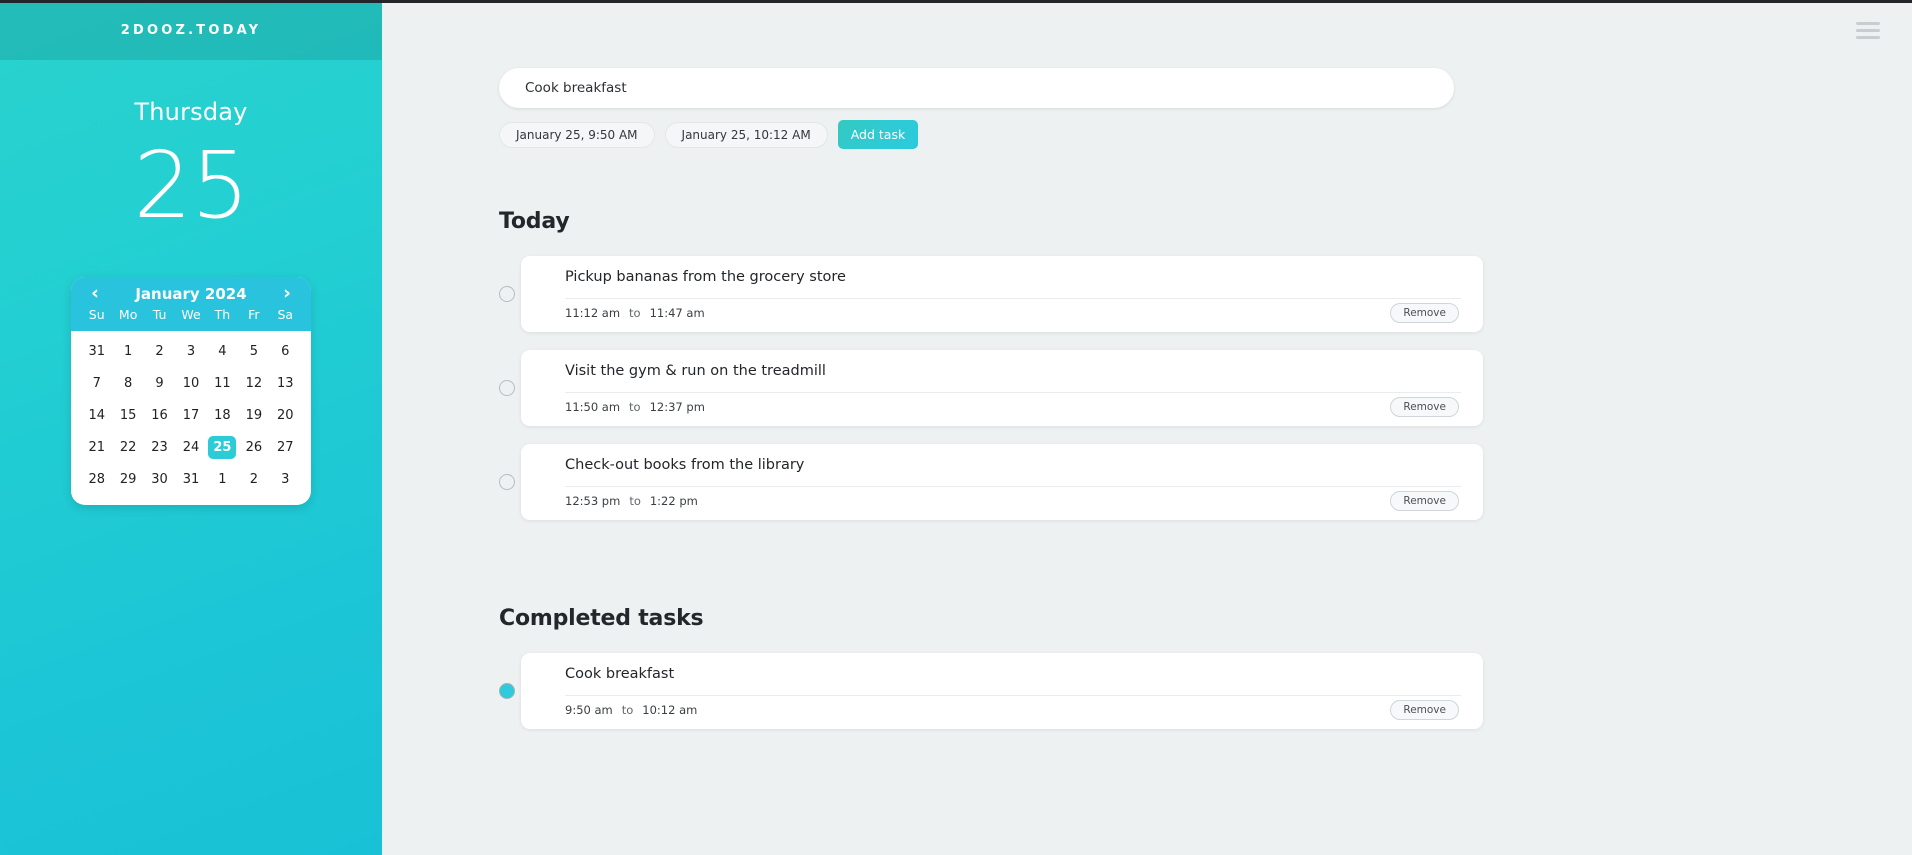  Describe the element at coordinates (96, 415) in the screenshot. I see `calendar-day: 14` at that location.